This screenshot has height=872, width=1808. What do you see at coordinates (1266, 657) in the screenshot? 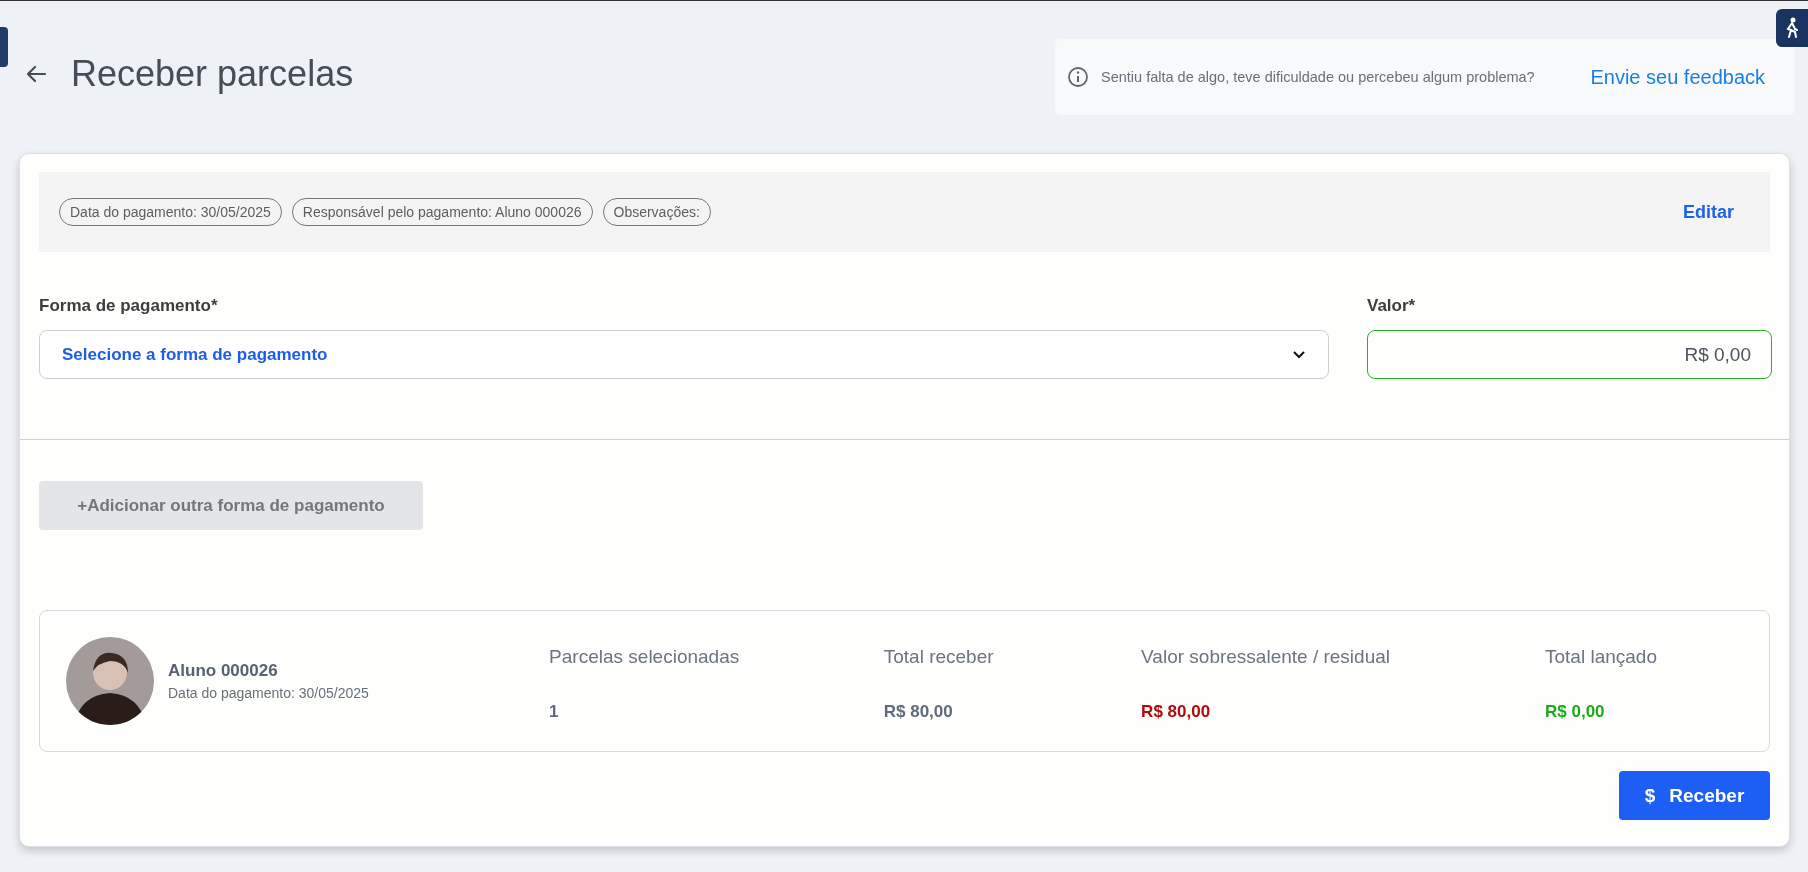
I see `metric-label: Valor sobressalente / residual` at bounding box center [1266, 657].